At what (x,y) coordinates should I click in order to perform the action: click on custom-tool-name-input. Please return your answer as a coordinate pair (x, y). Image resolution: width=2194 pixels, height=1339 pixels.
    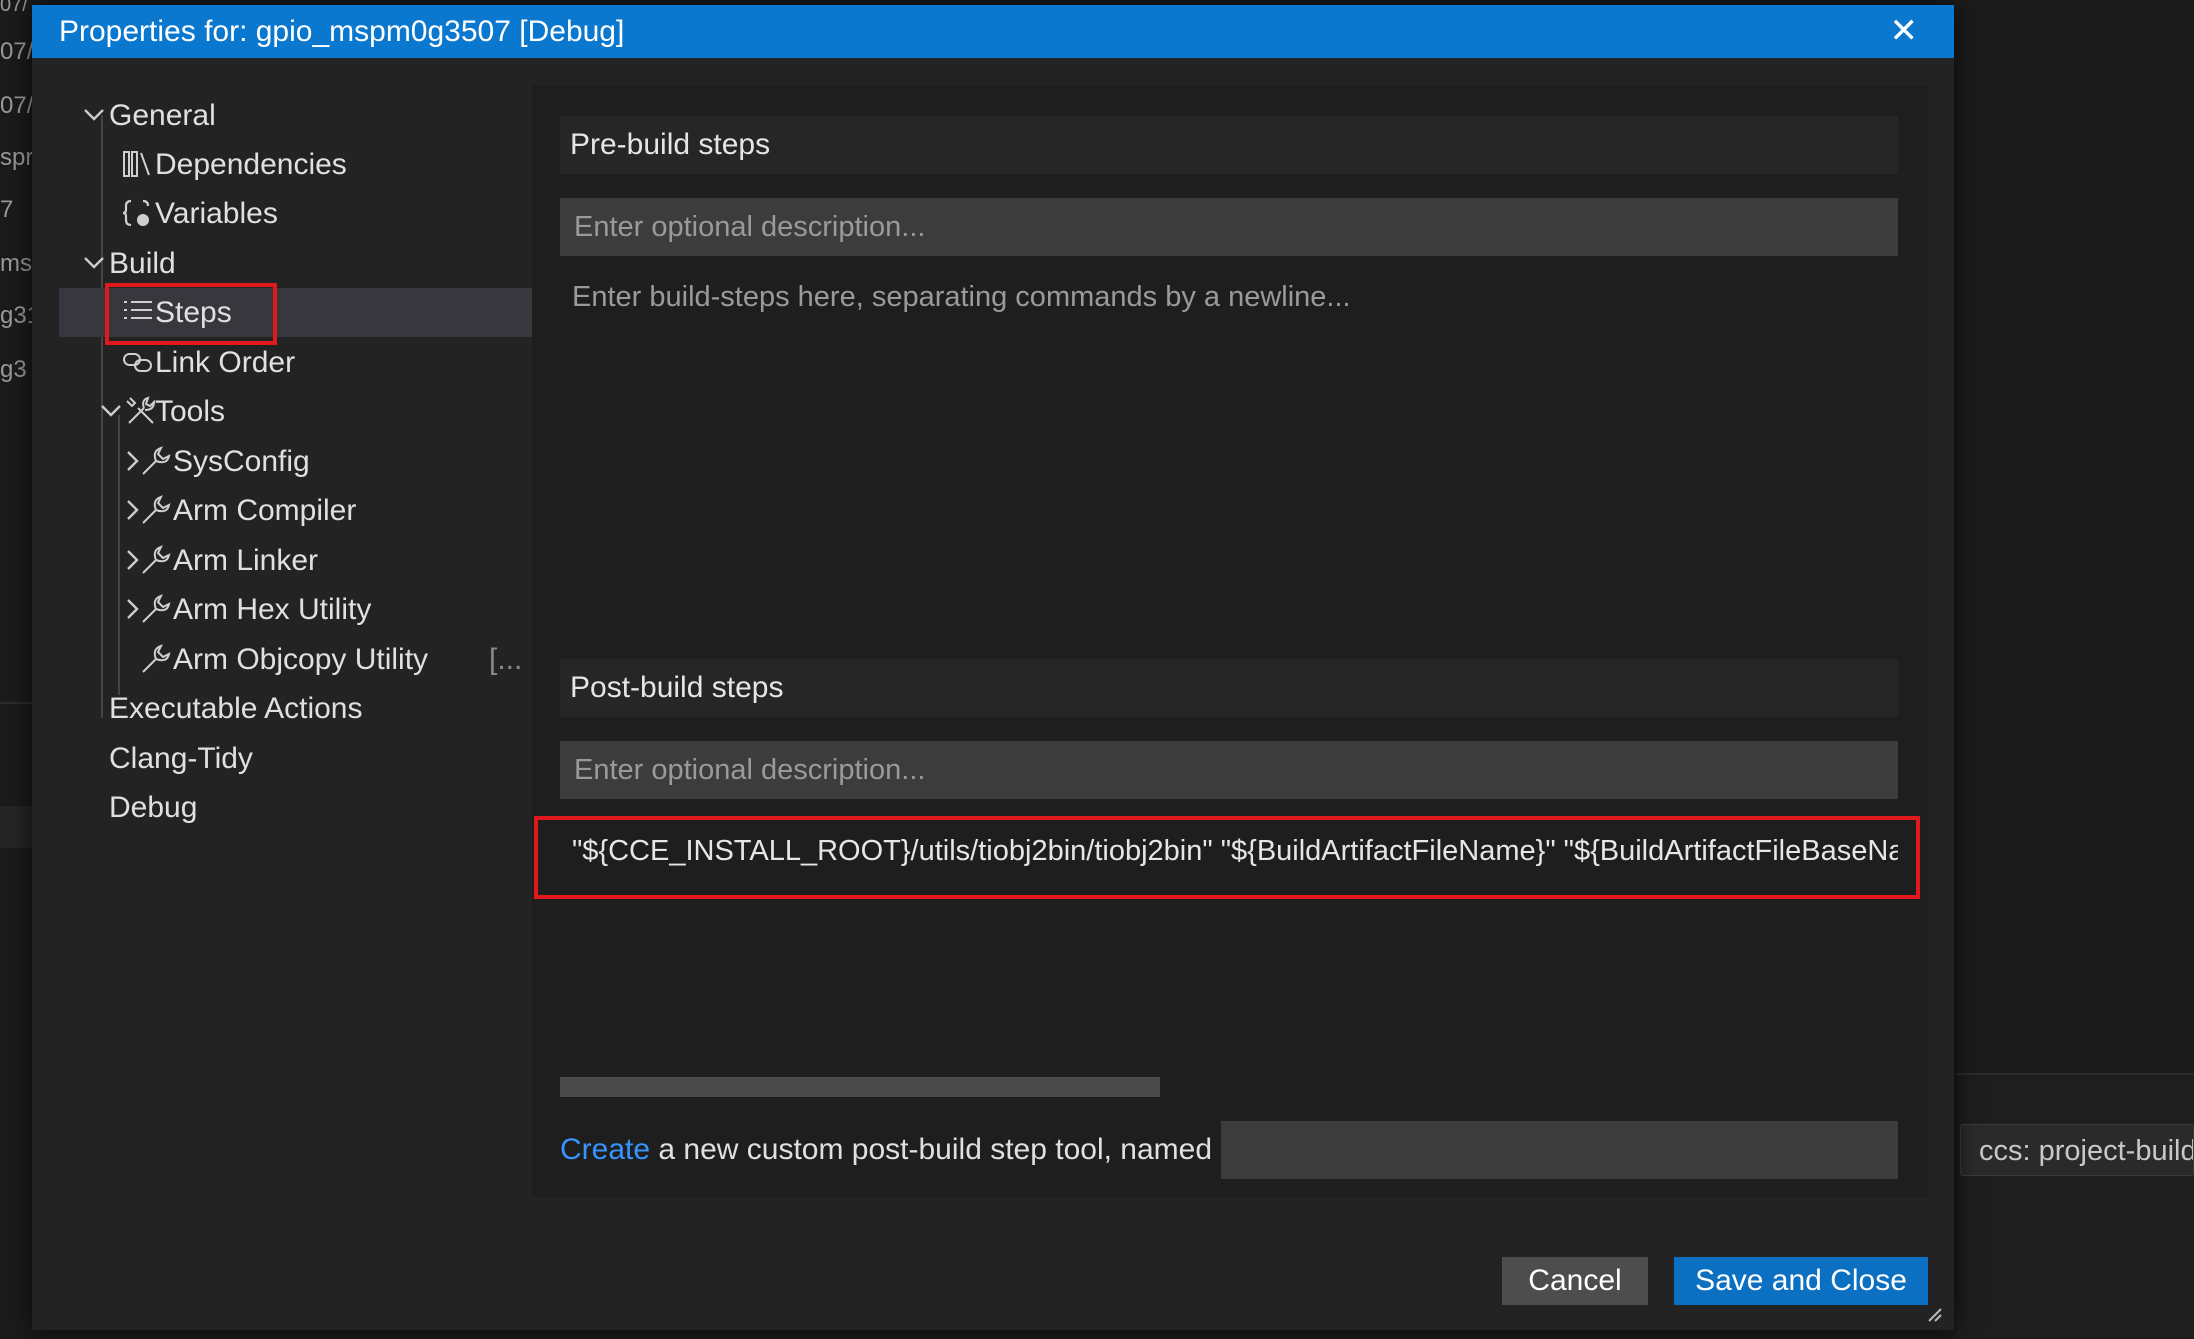
    Looking at the image, I should click on (1559, 1150).